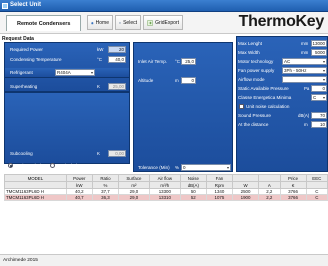 The image size is (328, 266). I want to click on at-distance-input: 10, so click(319, 124).